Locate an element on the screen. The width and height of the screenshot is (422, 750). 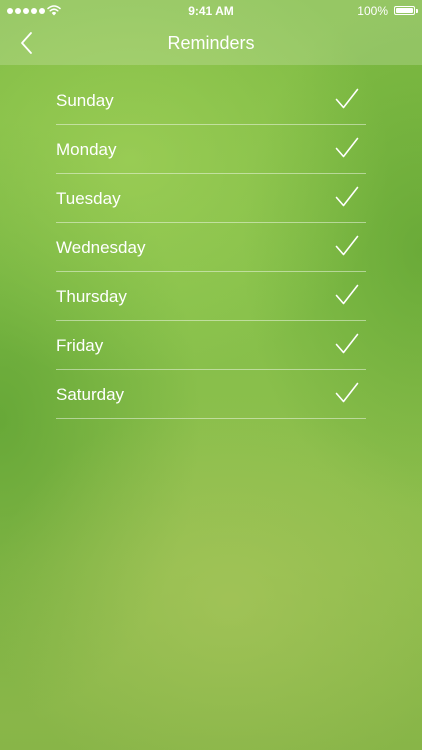
day-row-sunday: Sunday is located at coordinates (211, 100).